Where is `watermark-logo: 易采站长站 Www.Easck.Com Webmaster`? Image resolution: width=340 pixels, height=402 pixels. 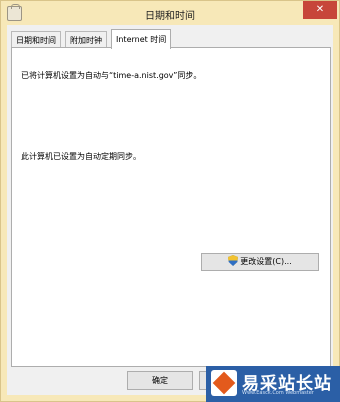 watermark-logo: 易采站长站 Www.Easck.Com Webmaster is located at coordinates (273, 384).